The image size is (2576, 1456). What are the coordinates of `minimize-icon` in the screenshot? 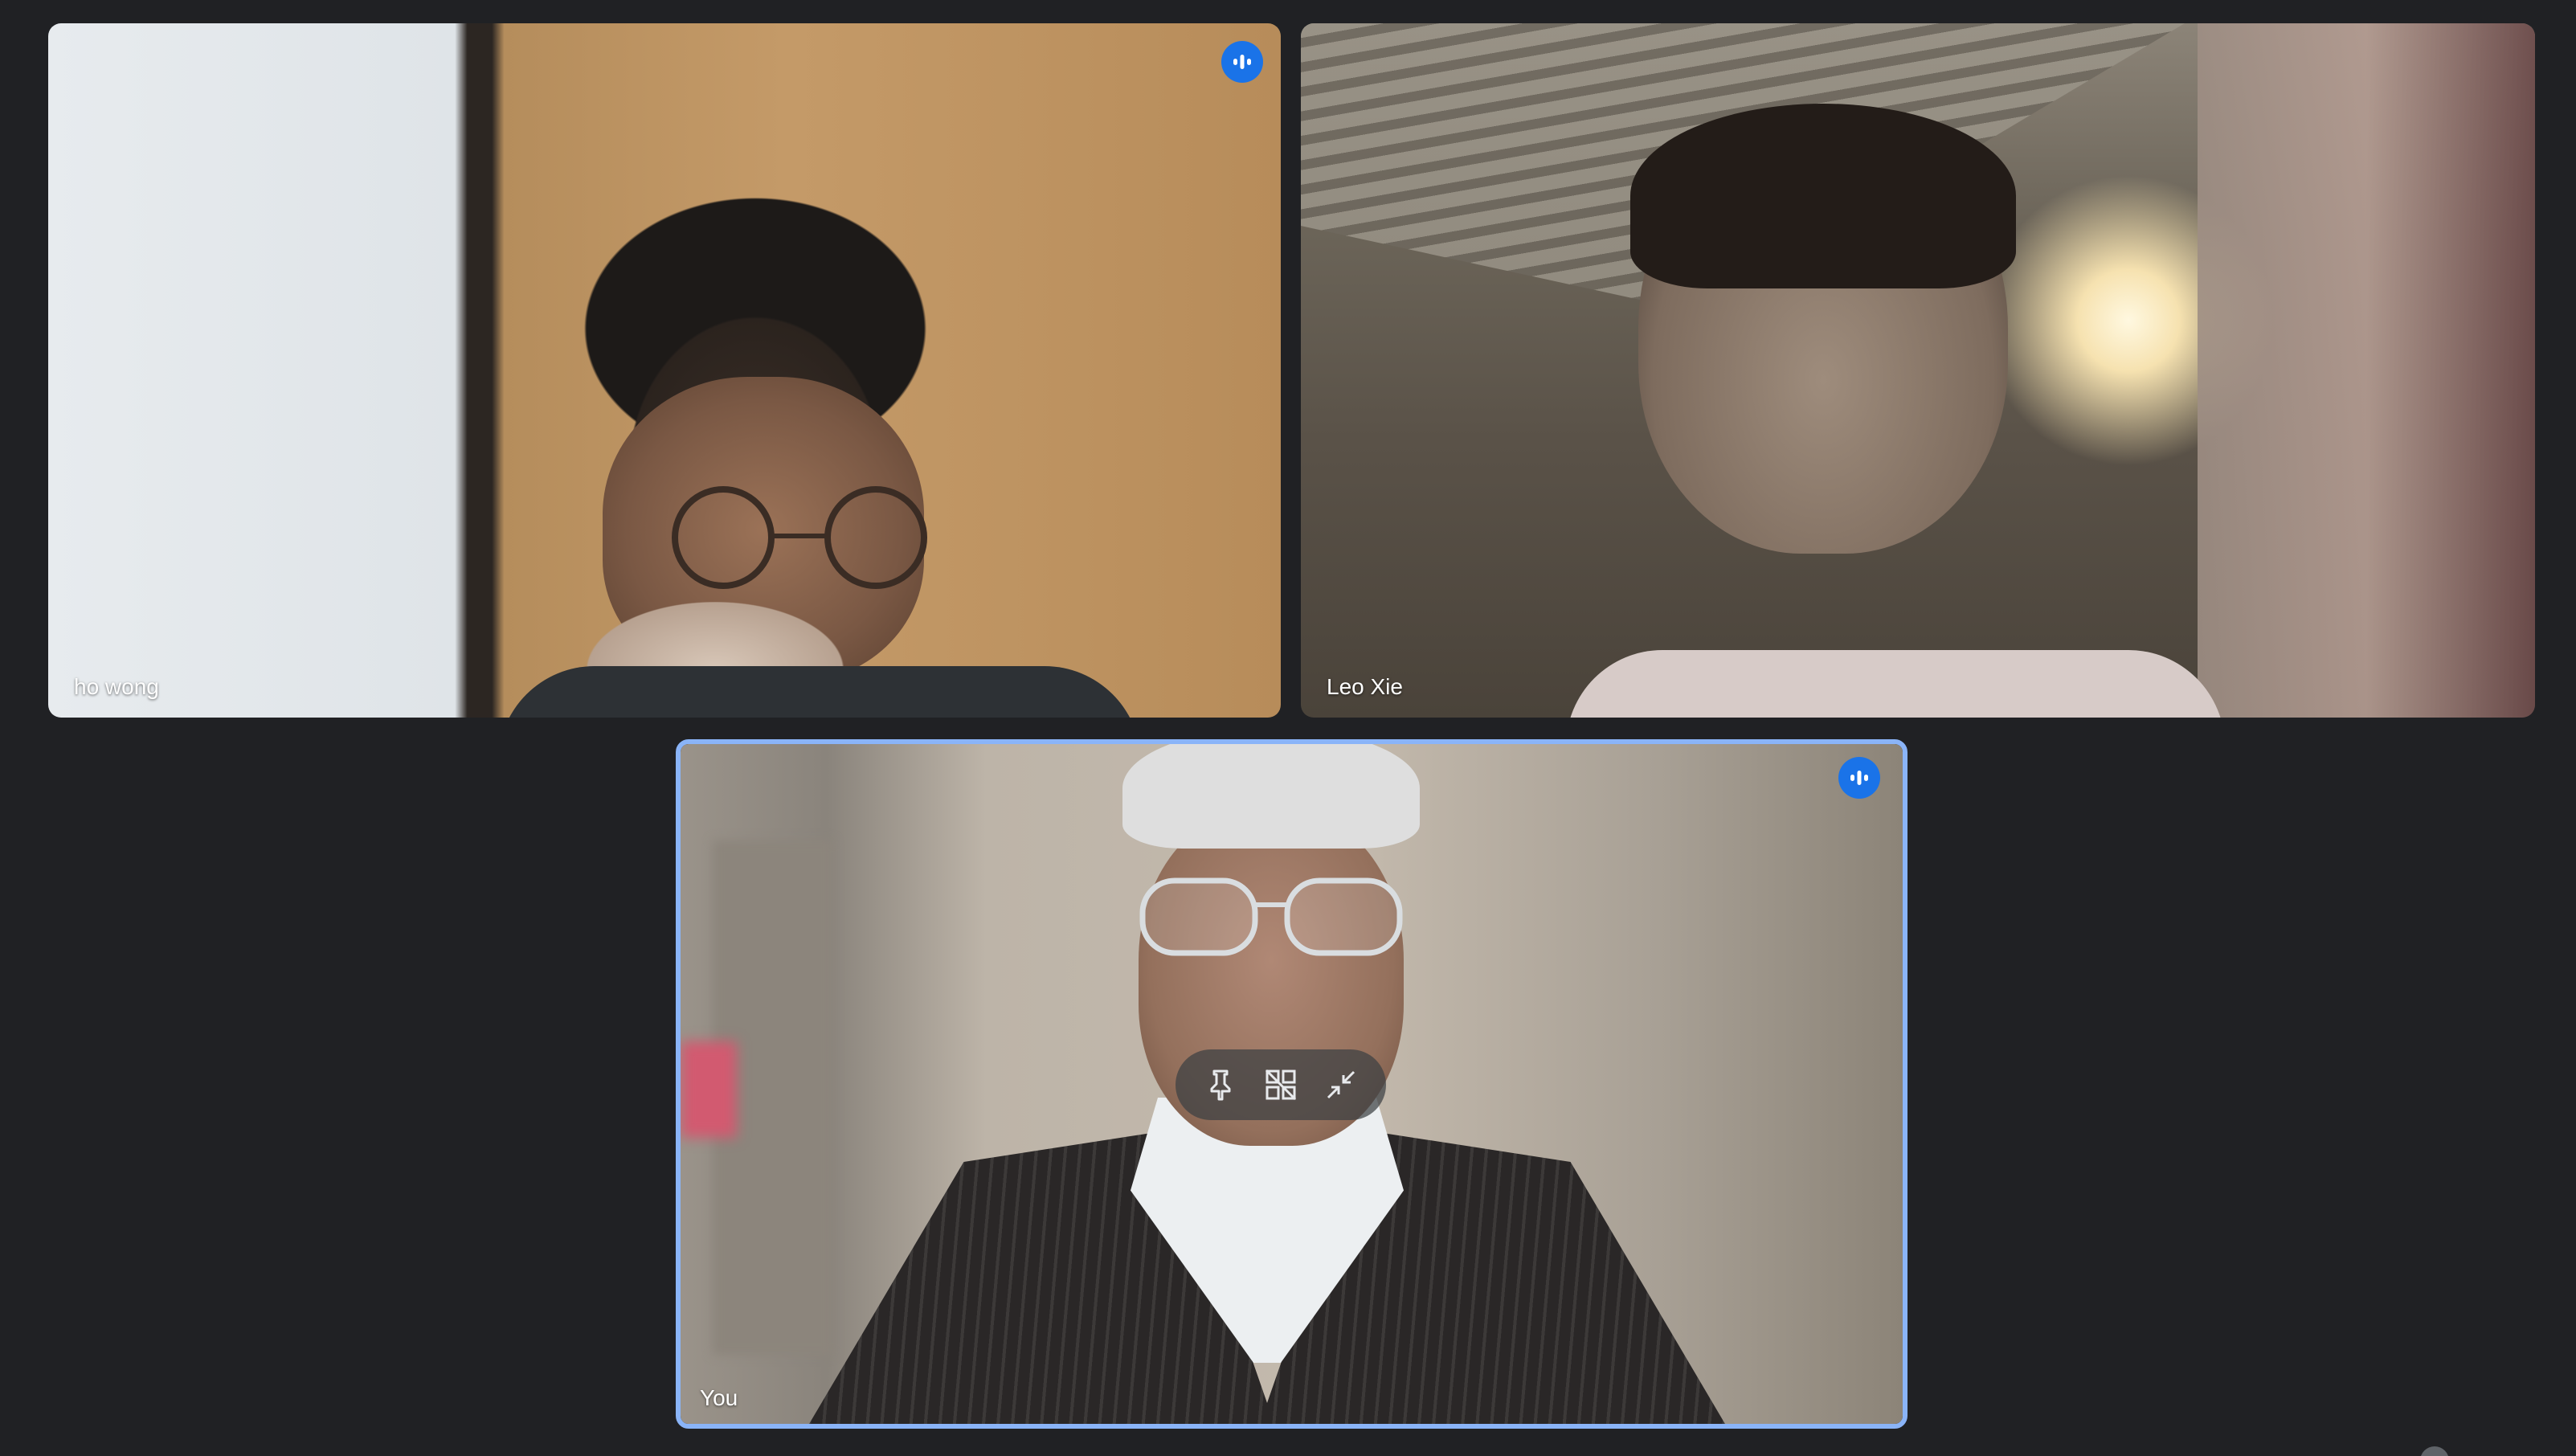 It's located at (1341, 1084).